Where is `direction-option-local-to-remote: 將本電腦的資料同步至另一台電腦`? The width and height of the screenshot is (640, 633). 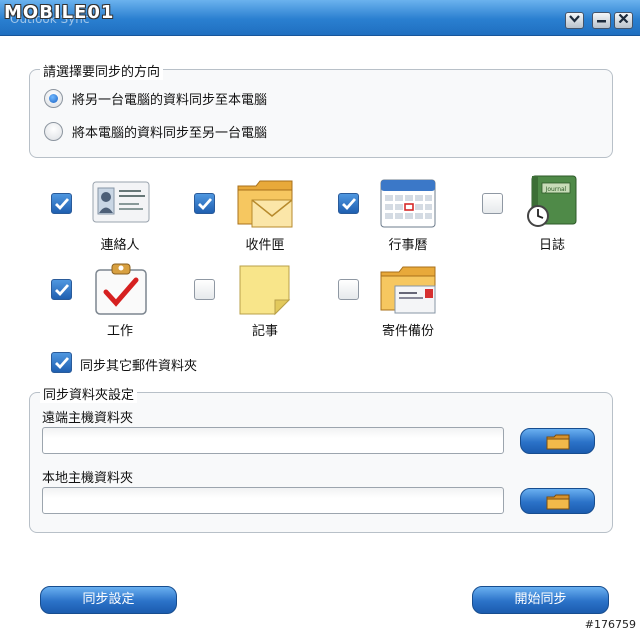 direction-option-local-to-remote: 將本電腦的資料同步至另一台電腦 is located at coordinates (155, 131).